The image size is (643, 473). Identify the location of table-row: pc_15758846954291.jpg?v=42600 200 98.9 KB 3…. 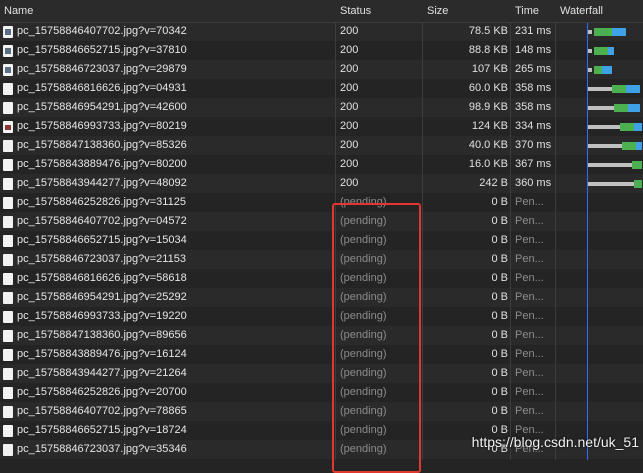
(321, 107).